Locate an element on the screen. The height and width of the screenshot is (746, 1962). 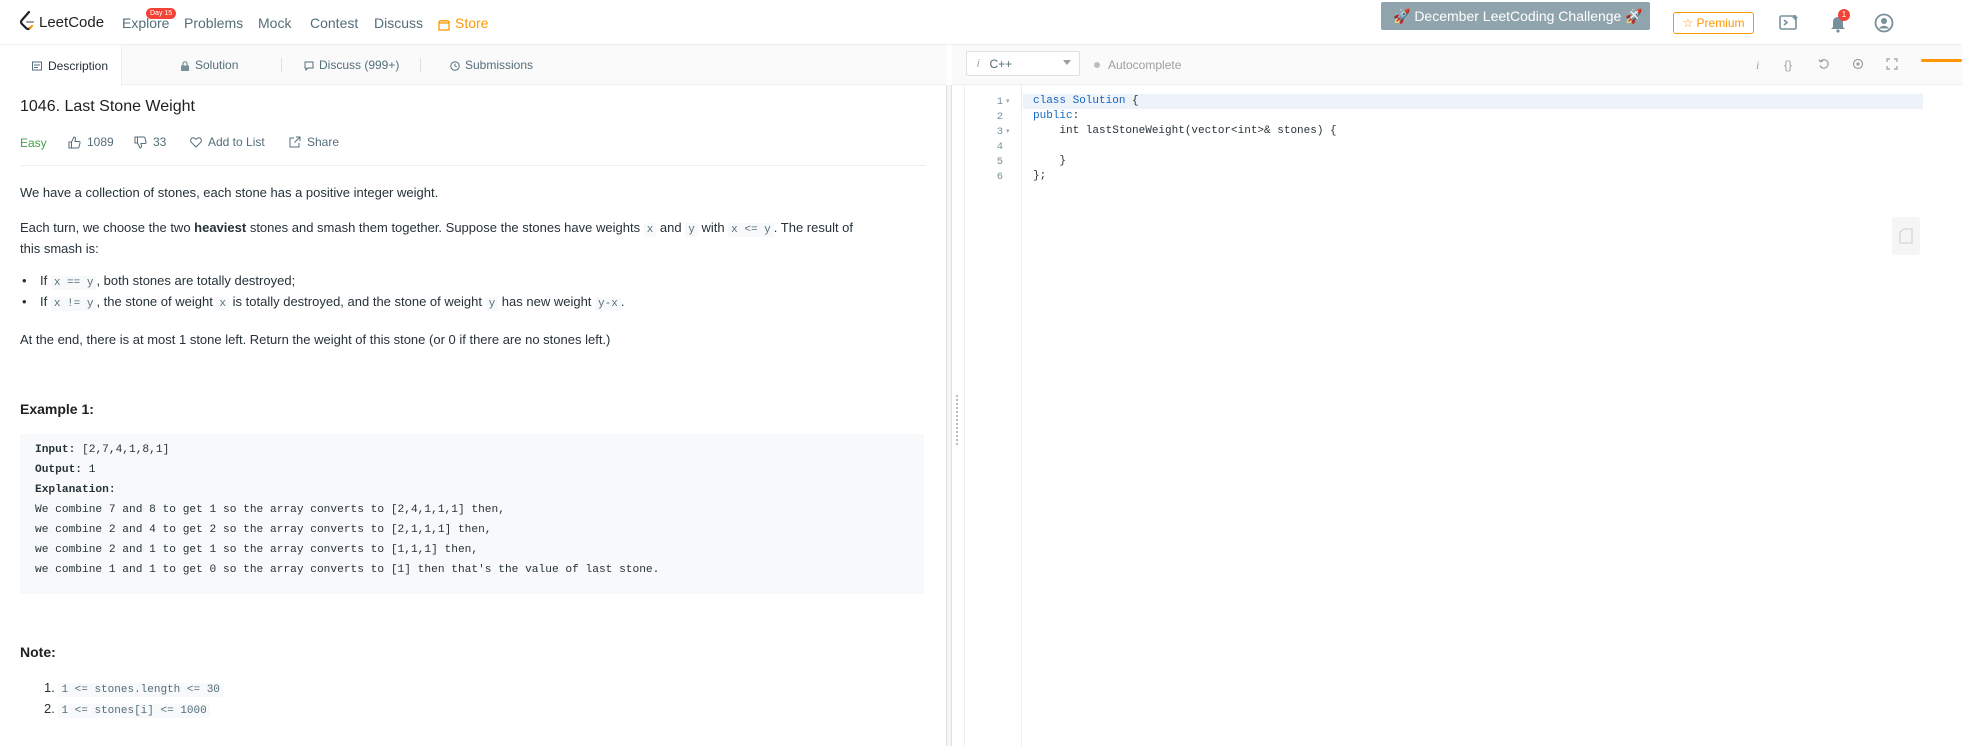
note-item: 1. 1 <= stones.length <= 30 is located at coordinates (133, 688).